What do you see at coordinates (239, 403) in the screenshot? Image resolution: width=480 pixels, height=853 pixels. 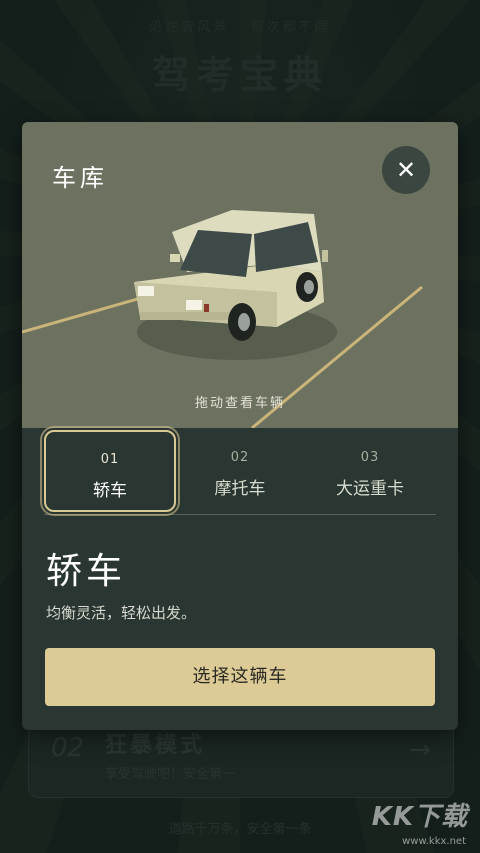 I see `drag-hint: 拖动查看车辆` at bounding box center [239, 403].